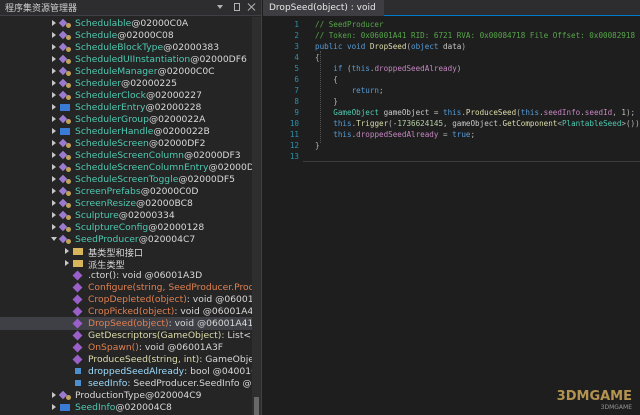 The image size is (640, 415). What do you see at coordinates (562, 112) in the screenshot?
I see `code-token: seedInfo` at bounding box center [562, 112].